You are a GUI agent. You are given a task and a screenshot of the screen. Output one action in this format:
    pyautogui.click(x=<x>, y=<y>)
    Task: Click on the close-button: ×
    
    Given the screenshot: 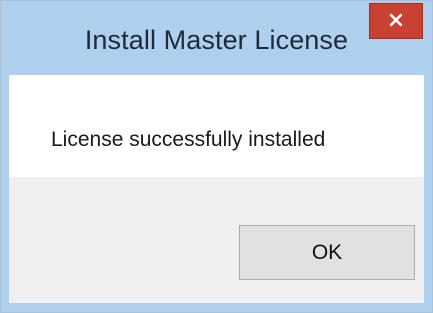 What is the action you would take?
    pyautogui.click(x=396, y=21)
    